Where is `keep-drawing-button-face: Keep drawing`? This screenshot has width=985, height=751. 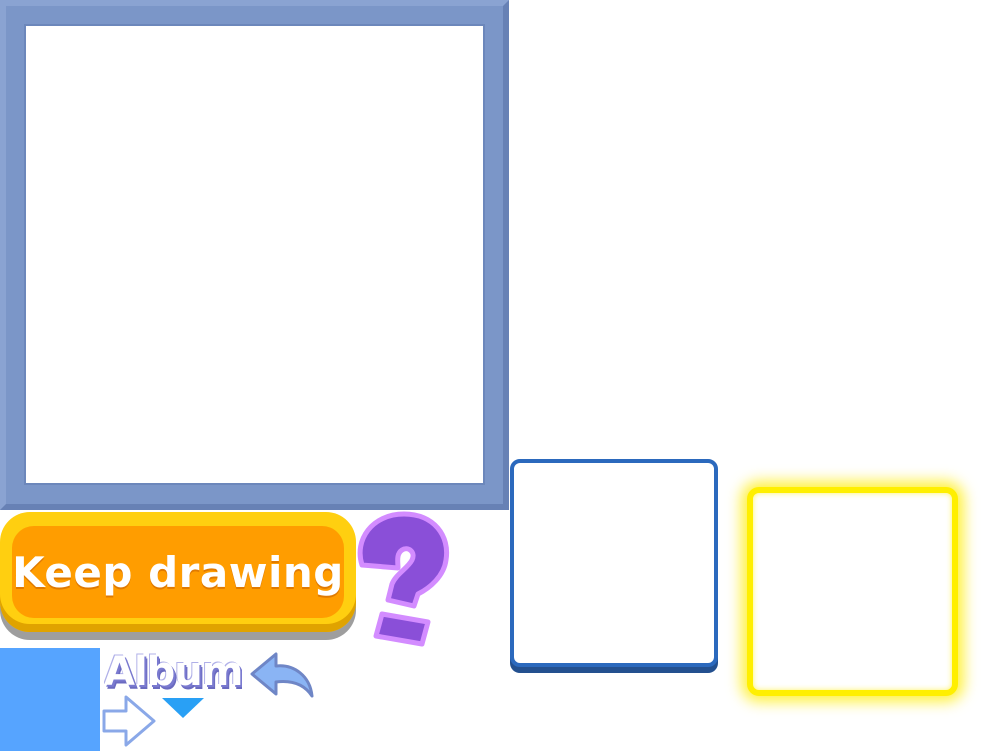 keep-drawing-button-face: Keep drawing is located at coordinates (178, 572).